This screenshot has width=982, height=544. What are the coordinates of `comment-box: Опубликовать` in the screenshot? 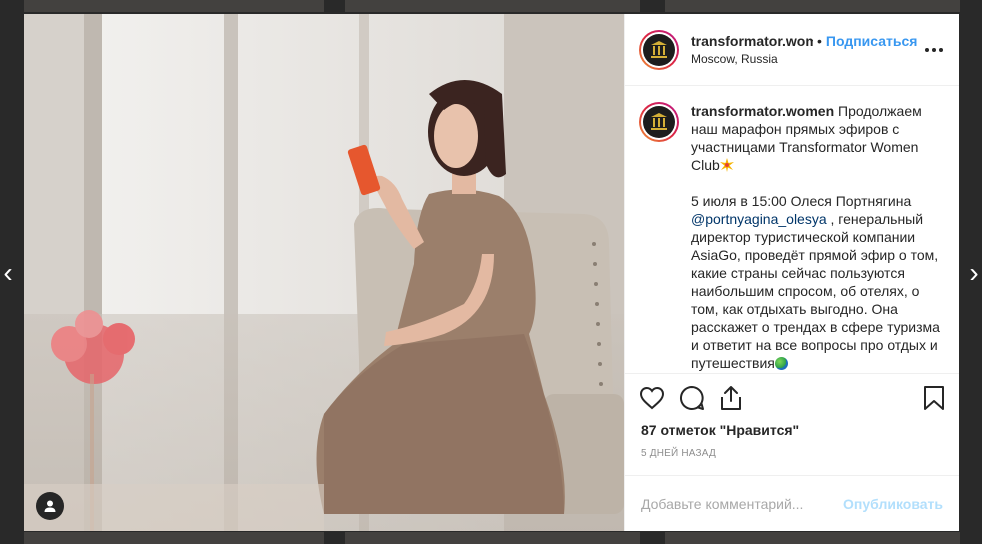 It's located at (792, 503).